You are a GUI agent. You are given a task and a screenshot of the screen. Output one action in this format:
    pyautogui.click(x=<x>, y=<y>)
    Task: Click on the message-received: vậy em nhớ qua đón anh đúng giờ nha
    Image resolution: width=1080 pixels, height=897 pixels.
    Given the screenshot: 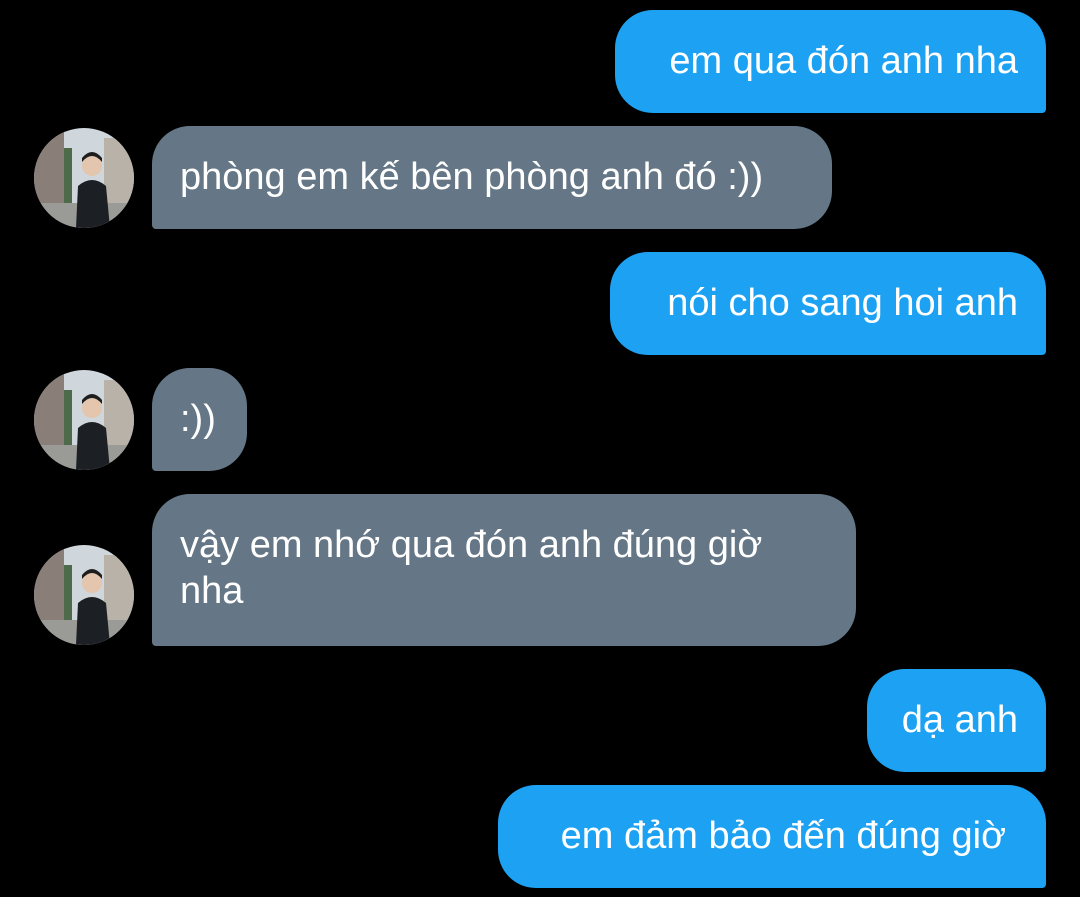 What is the action you would take?
    pyautogui.click(x=504, y=570)
    